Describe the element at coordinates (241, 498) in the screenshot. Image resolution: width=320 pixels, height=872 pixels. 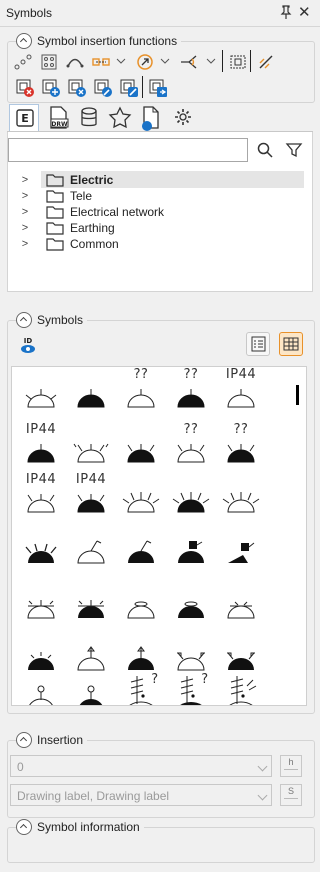
I see `symbol-luminaire-wide-rays-open` at that location.